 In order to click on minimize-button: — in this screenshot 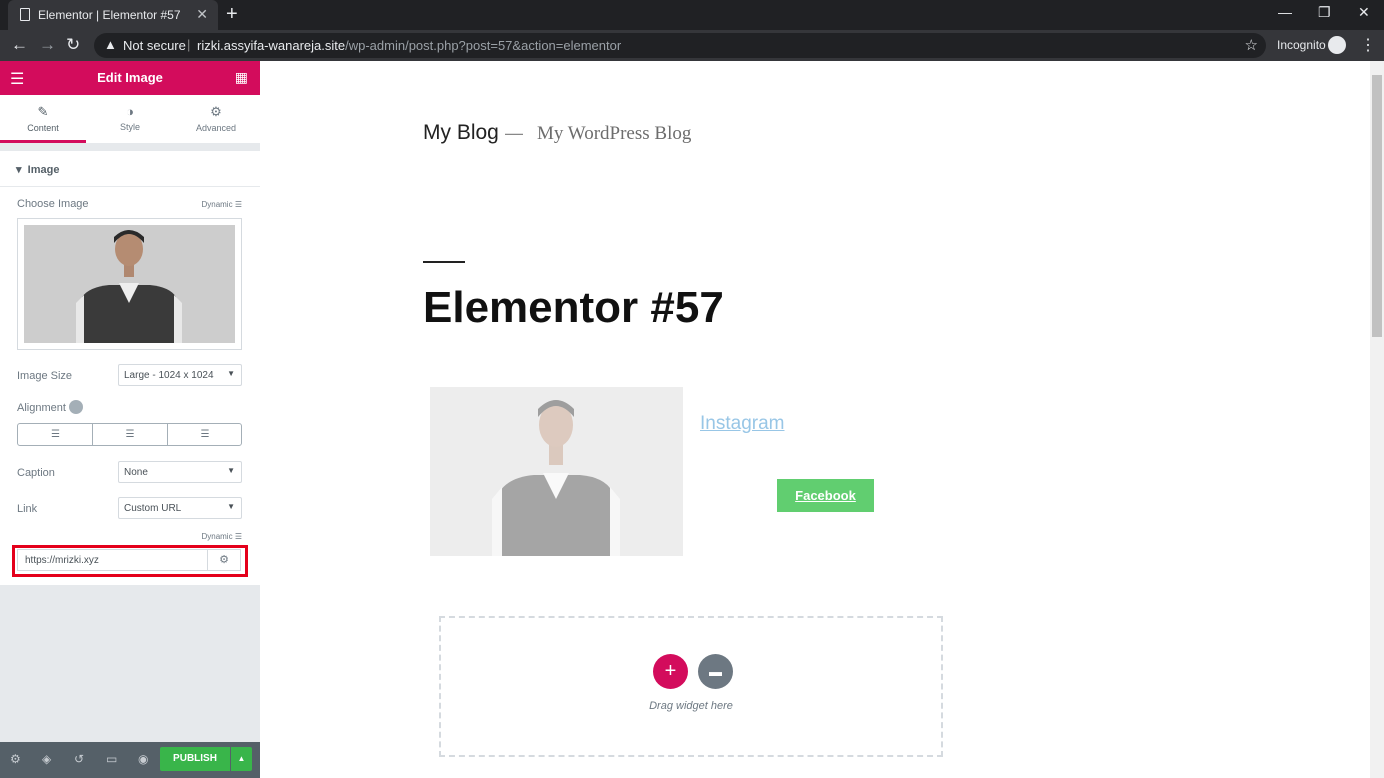, I will do `click(1285, 12)`.